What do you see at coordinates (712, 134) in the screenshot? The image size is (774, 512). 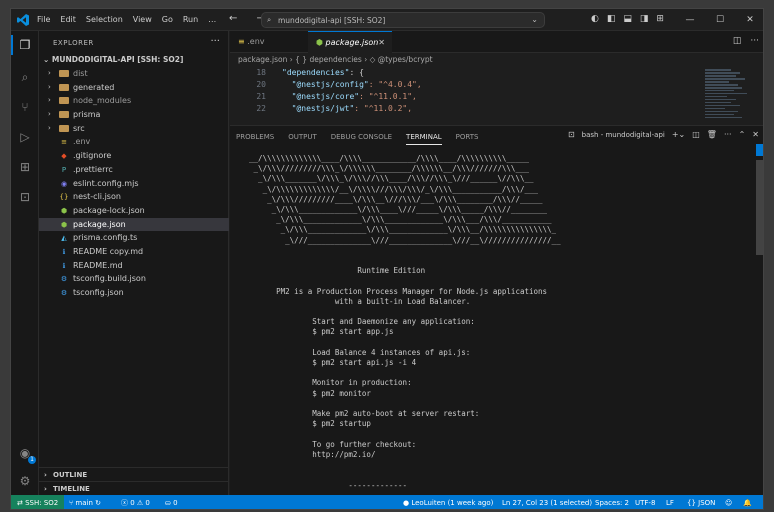 I see `kill-terminal-icon: 🗑` at bounding box center [712, 134].